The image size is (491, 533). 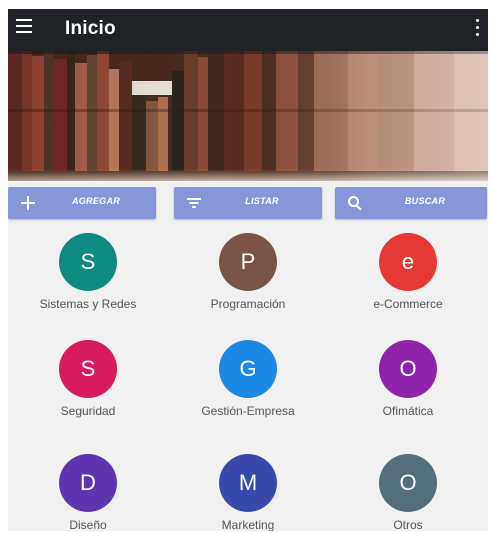 I want to click on category-ofimatica: O Ofimática, so click(x=408, y=384).